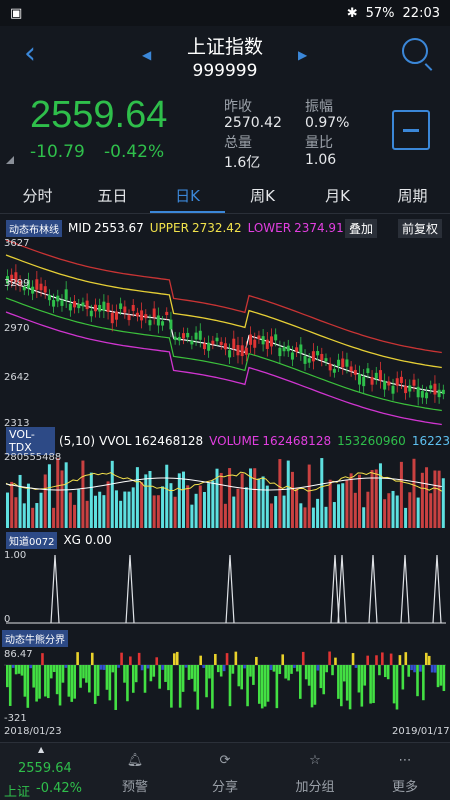  Describe the element at coordinates (225, 771) in the screenshot. I see `nav-share: ⟳ 分享` at that location.